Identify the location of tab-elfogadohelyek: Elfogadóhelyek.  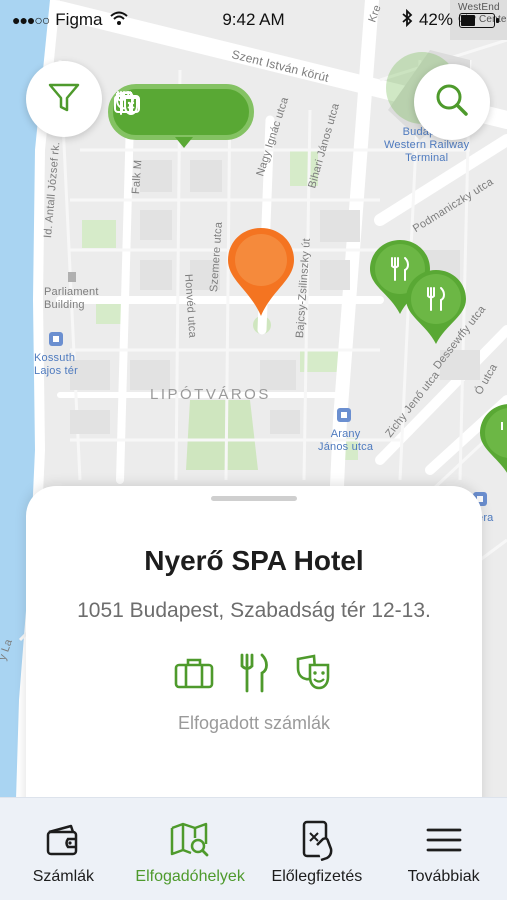
(190, 849).